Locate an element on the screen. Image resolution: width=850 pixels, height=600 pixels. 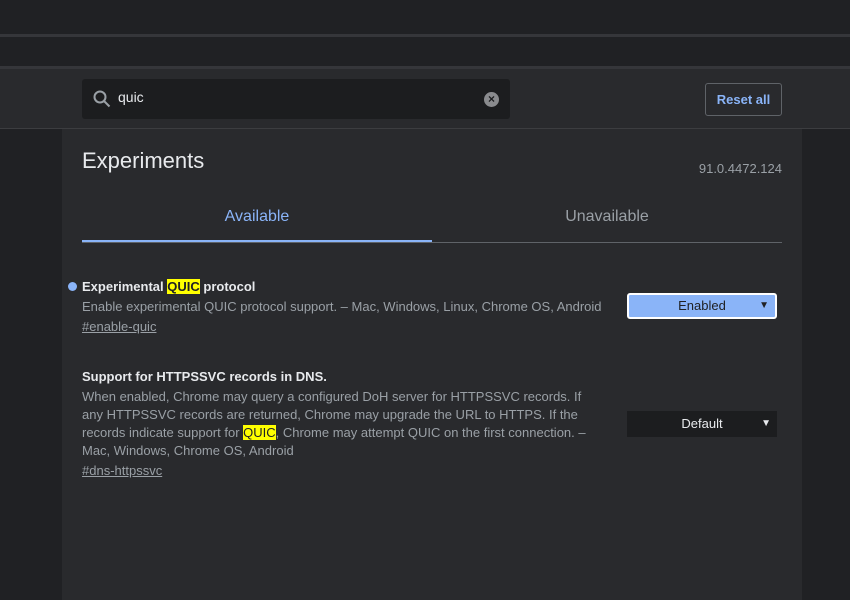
search-box: × is located at coordinates (296, 99).